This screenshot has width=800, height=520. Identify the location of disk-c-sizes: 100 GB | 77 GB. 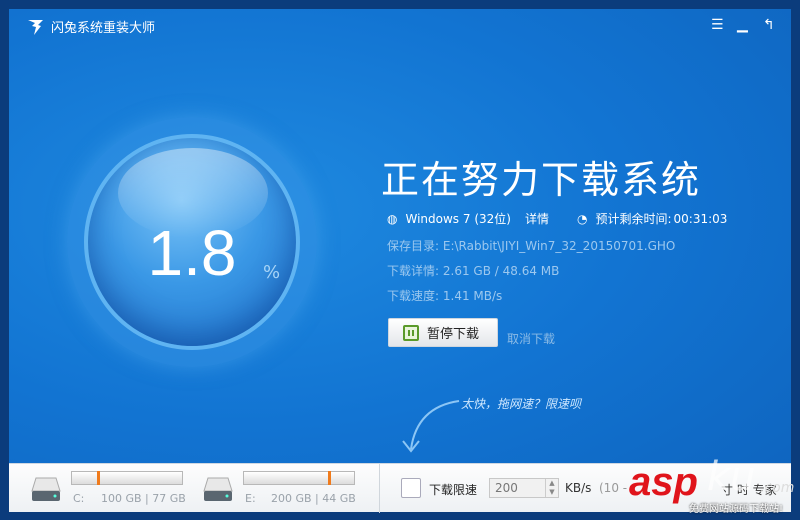
(143, 498).